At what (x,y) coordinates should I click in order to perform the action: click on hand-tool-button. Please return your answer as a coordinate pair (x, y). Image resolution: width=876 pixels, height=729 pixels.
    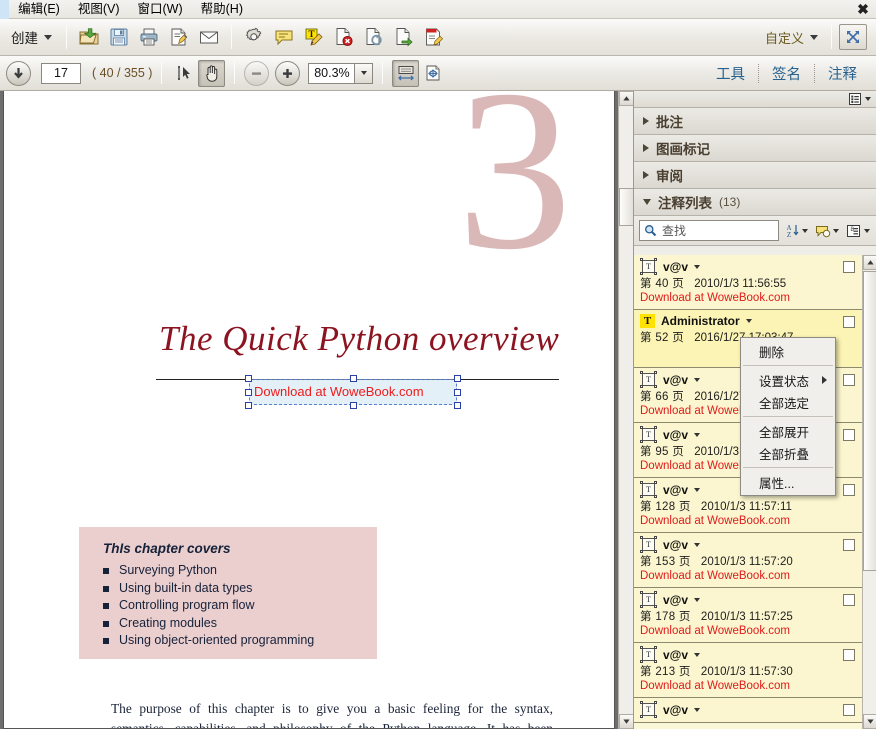
    Looking at the image, I should click on (212, 73).